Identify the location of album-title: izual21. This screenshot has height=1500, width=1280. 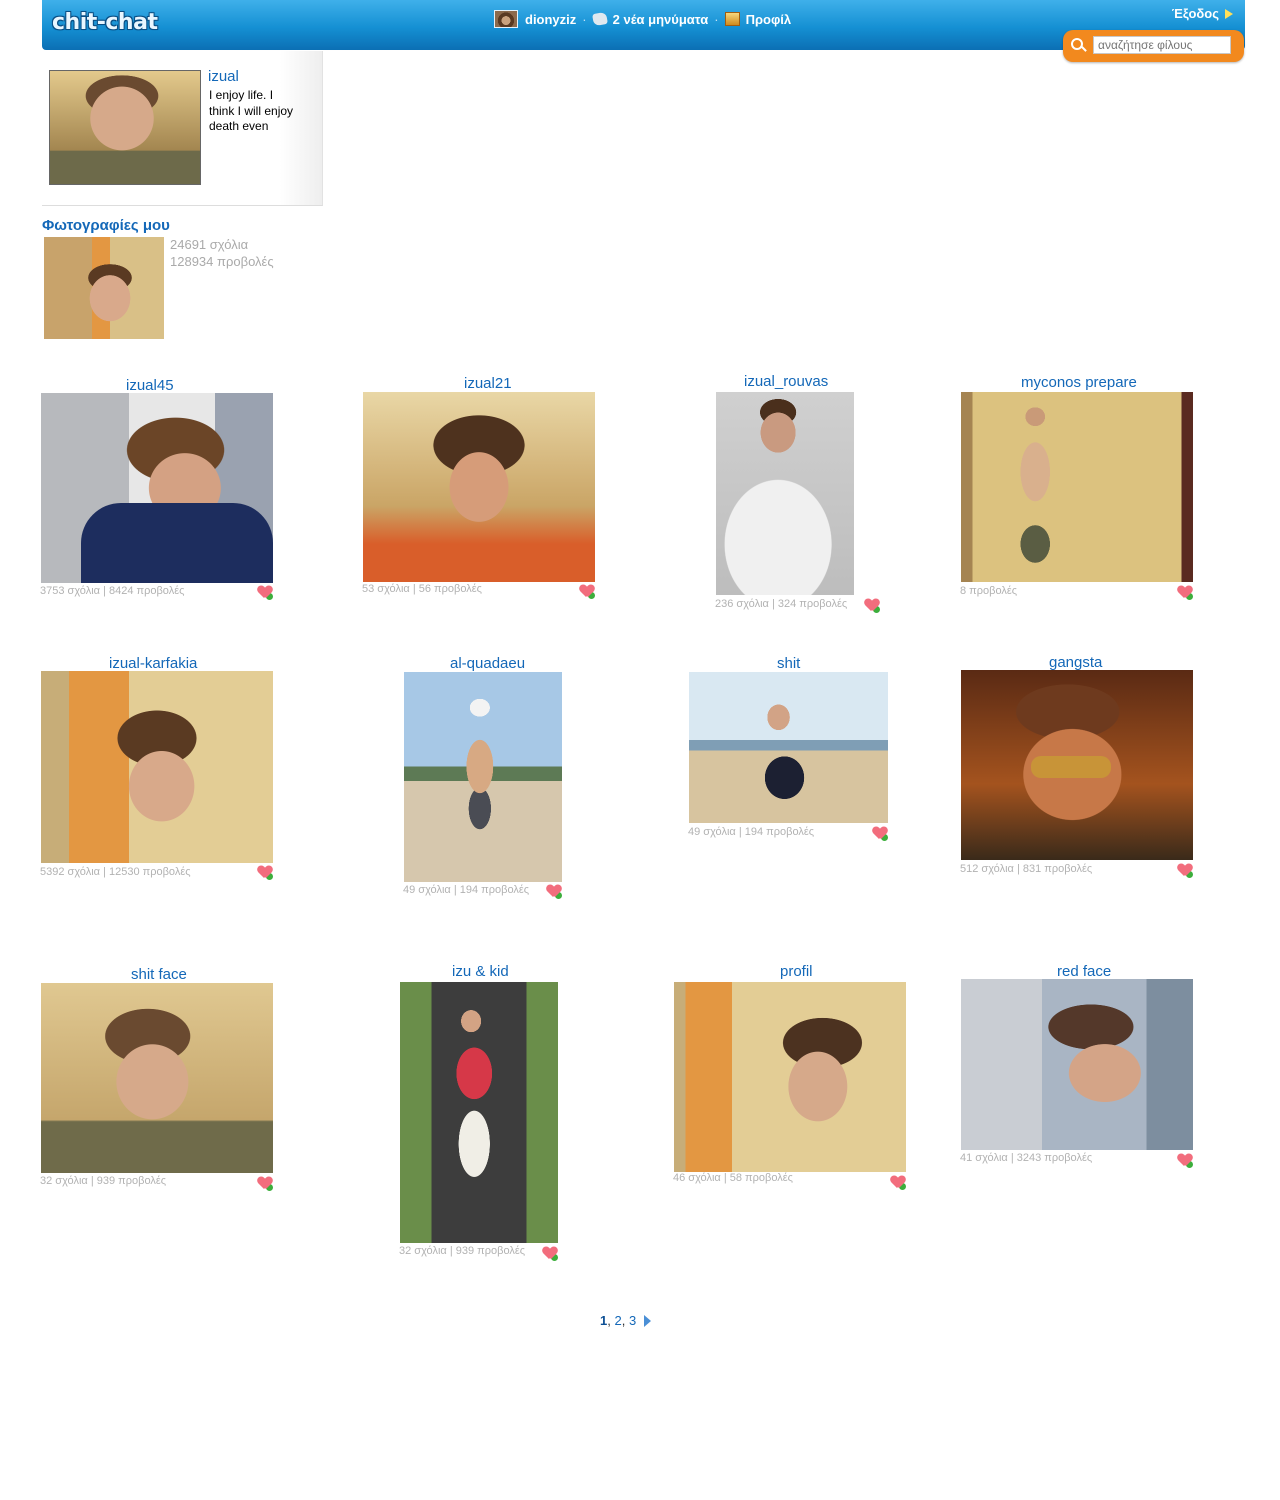
(488, 383).